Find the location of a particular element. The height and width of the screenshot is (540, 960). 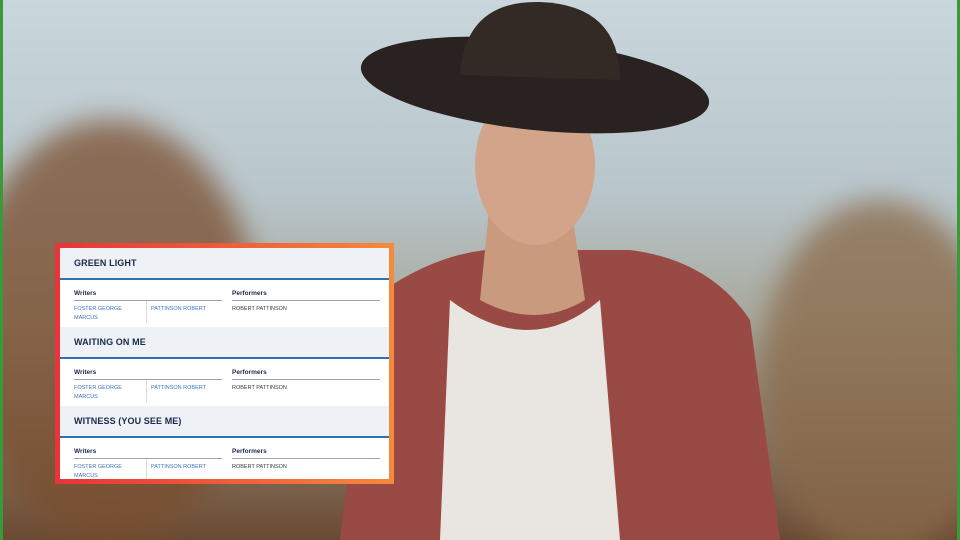

tree-foliage-right is located at coordinates (860, 370).